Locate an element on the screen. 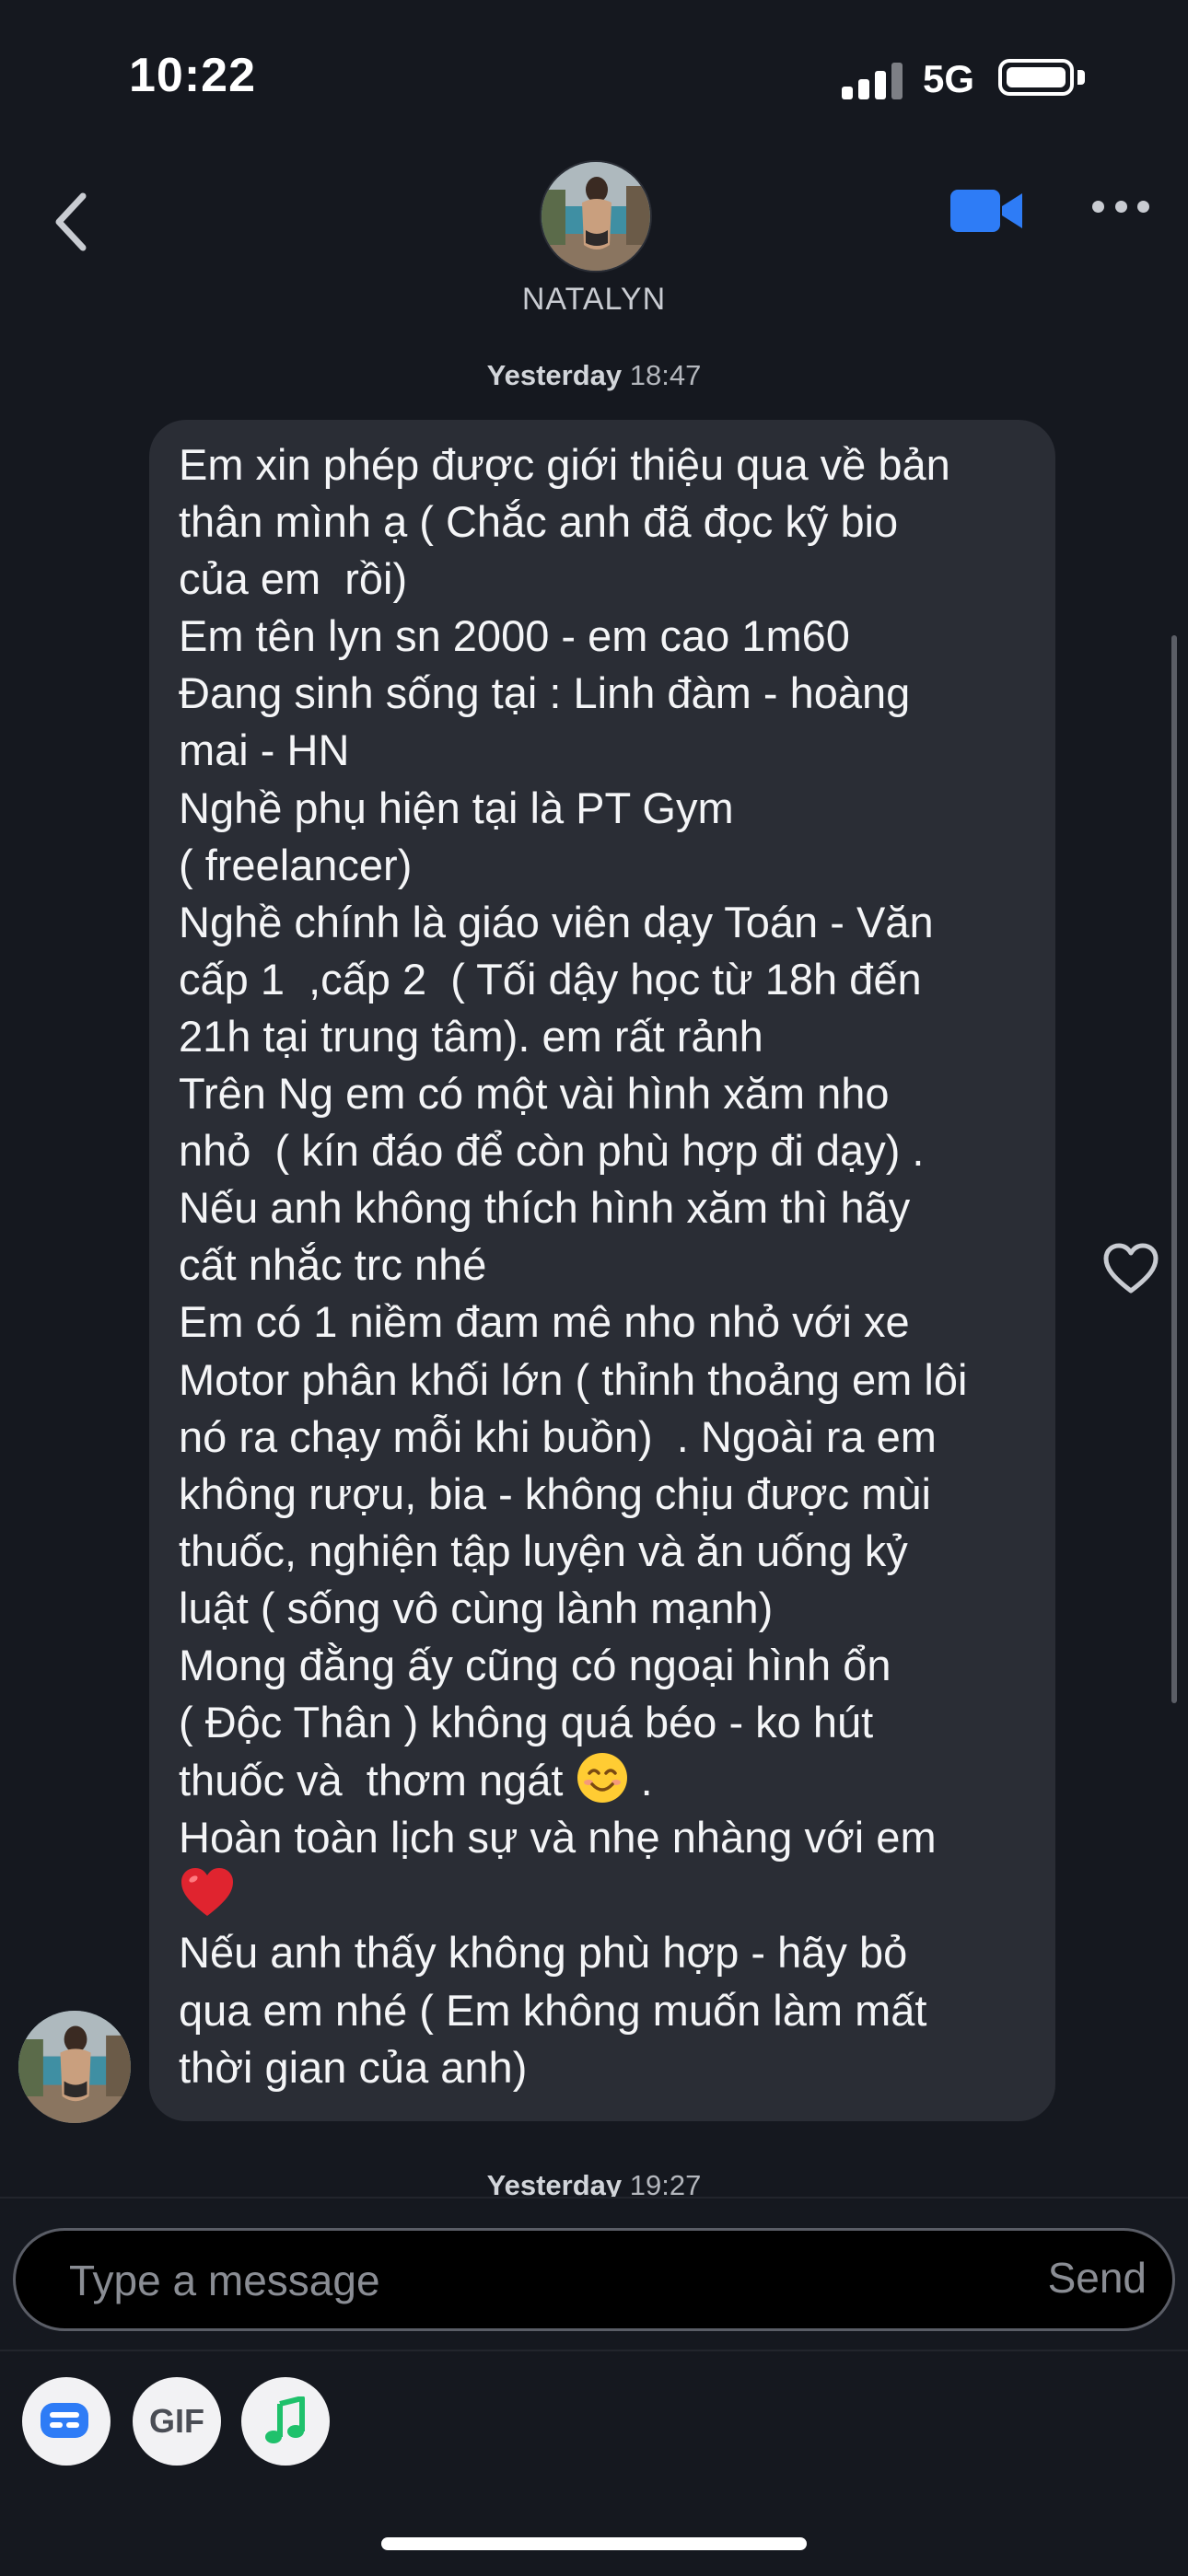 This screenshot has width=1188, height=2576. message-composer: Send is located at coordinates (594, 2279).